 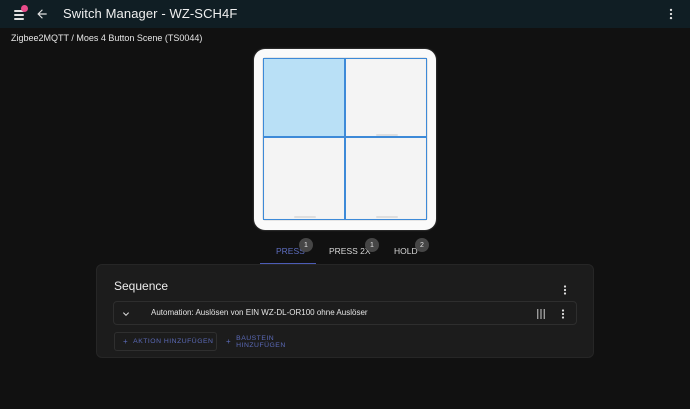 I want to click on switch-image, so click(x=345, y=139).